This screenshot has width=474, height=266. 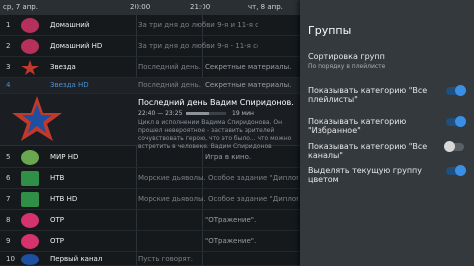 I want to click on option-show-favorites: Показывать категорию "Избранное", so click(x=388, y=125).